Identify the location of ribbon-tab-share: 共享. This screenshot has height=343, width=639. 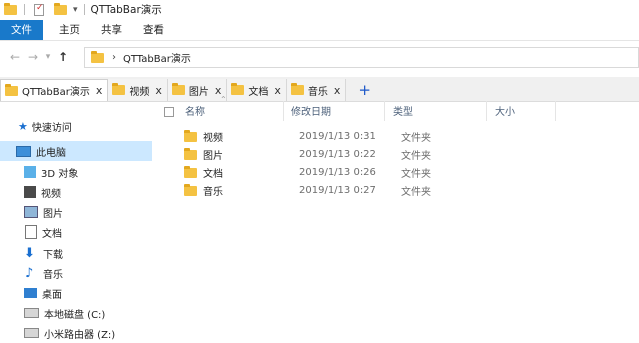
(112, 30).